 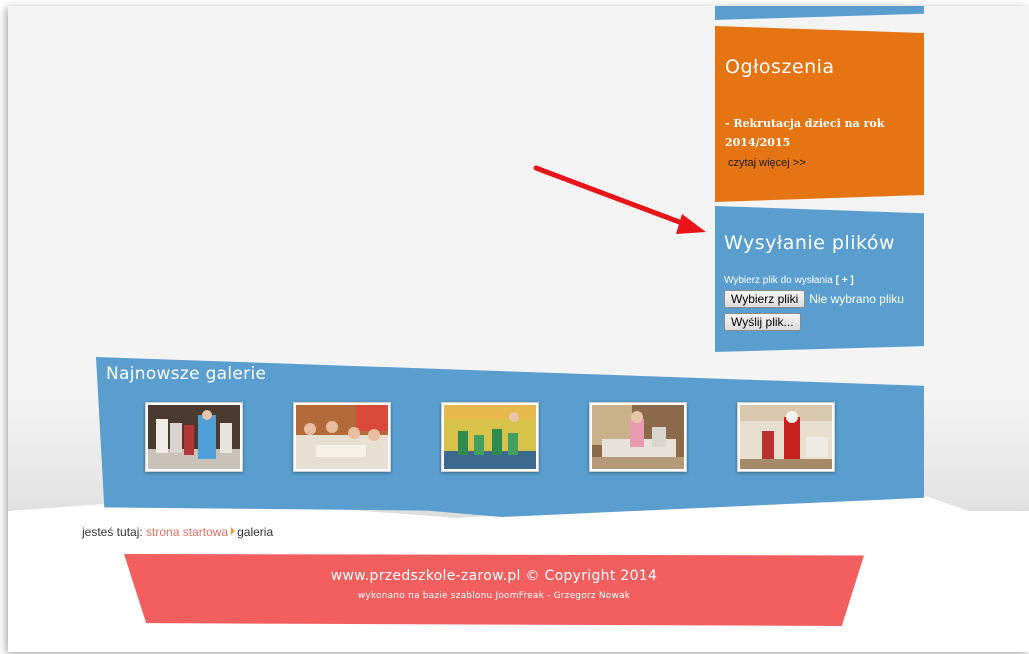 What do you see at coordinates (187, 532) in the screenshot?
I see `breadcrumb-home-link: strona startowa` at bounding box center [187, 532].